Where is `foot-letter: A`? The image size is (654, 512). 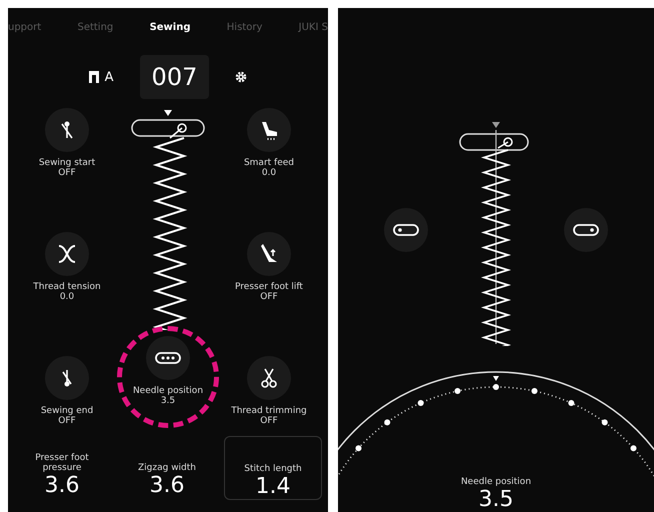
foot-letter: A is located at coordinates (109, 77).